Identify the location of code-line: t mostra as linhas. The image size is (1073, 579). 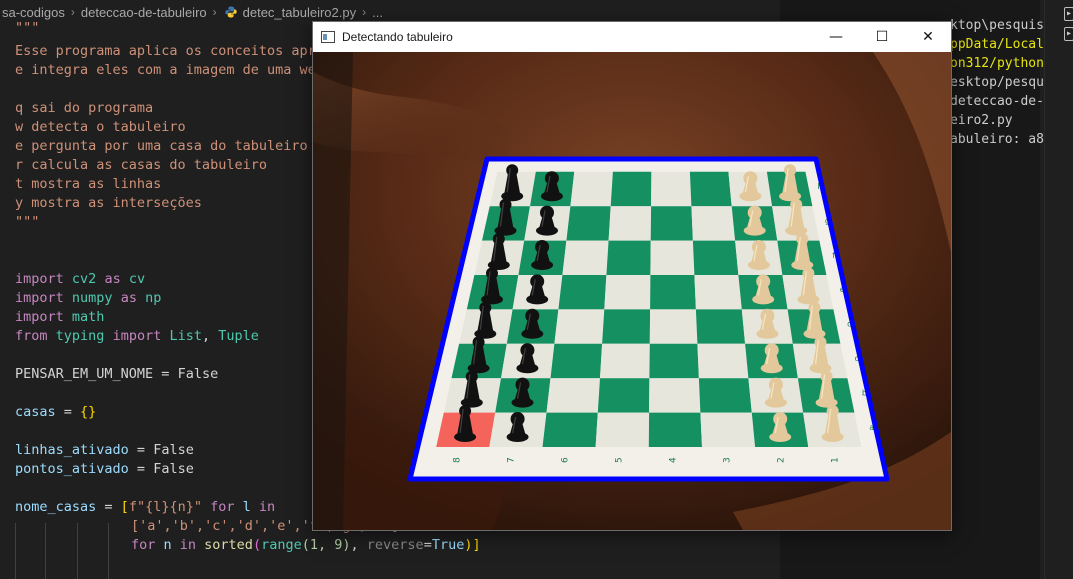
(88, 184).